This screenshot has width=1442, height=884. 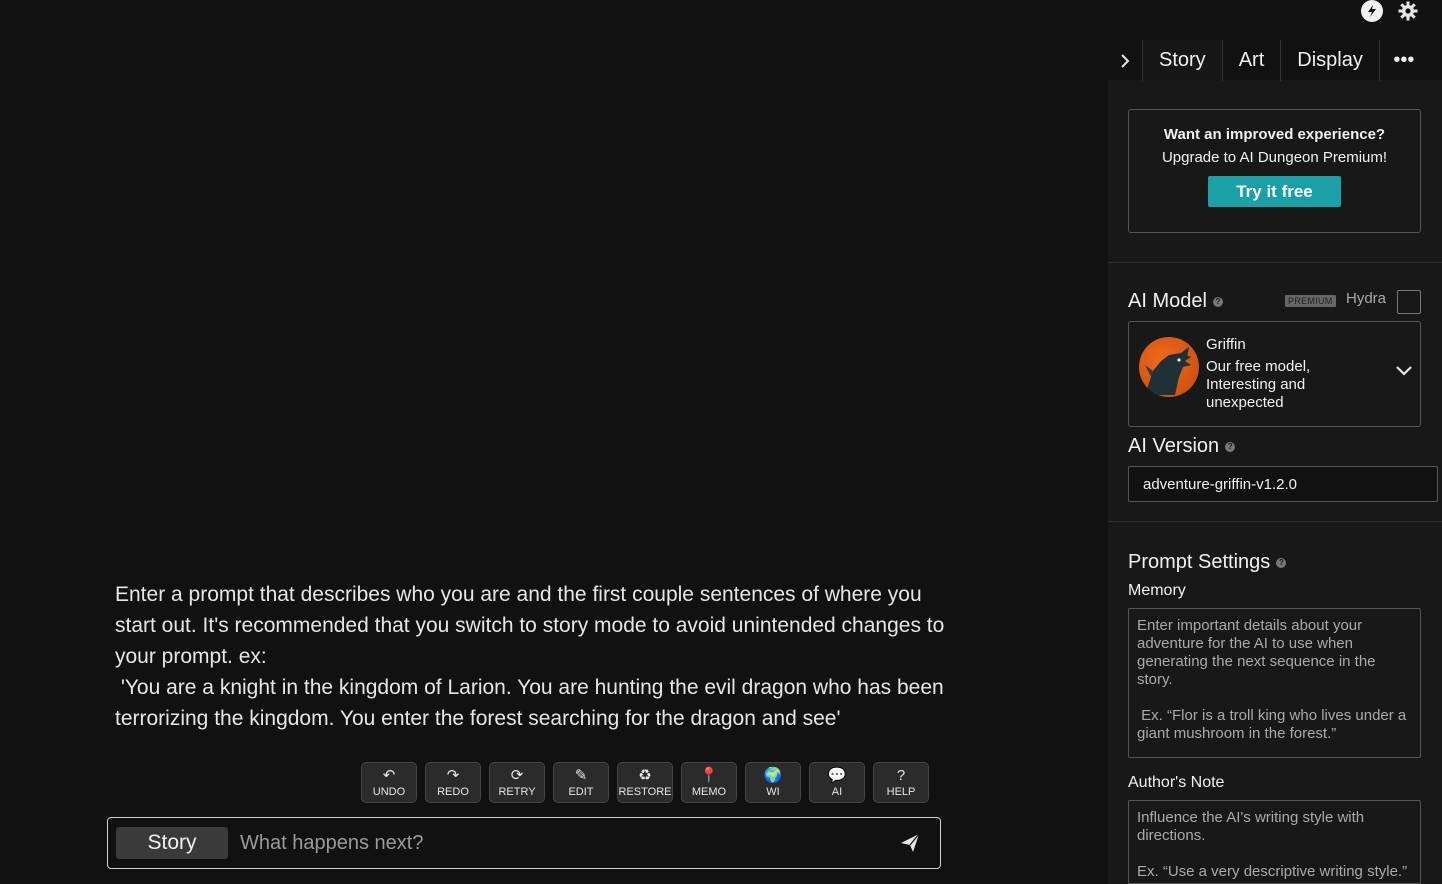 I want to click on prompt-settings-title: Prompt Settings, so click(x=1199, y=562).